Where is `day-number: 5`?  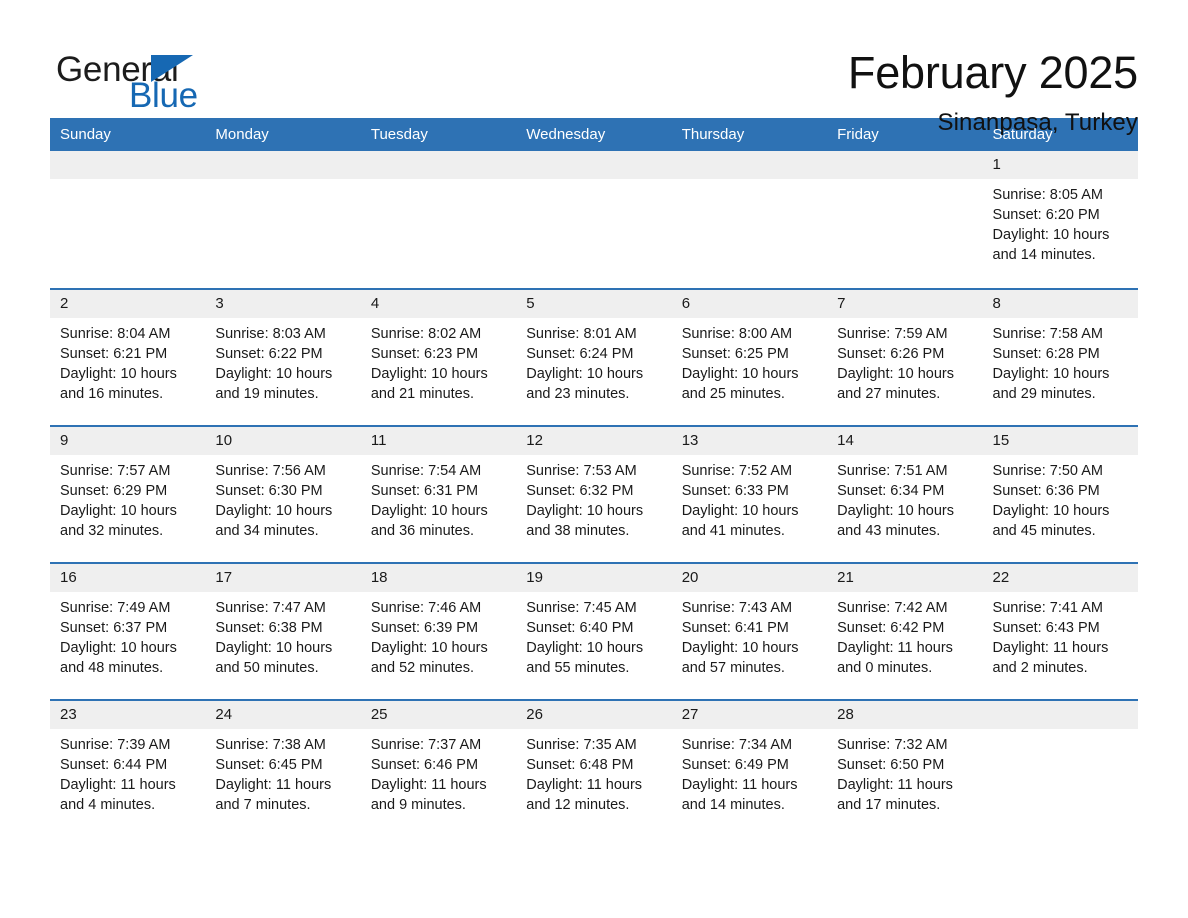
day-number: 5 is located at coordinates (594, 304).